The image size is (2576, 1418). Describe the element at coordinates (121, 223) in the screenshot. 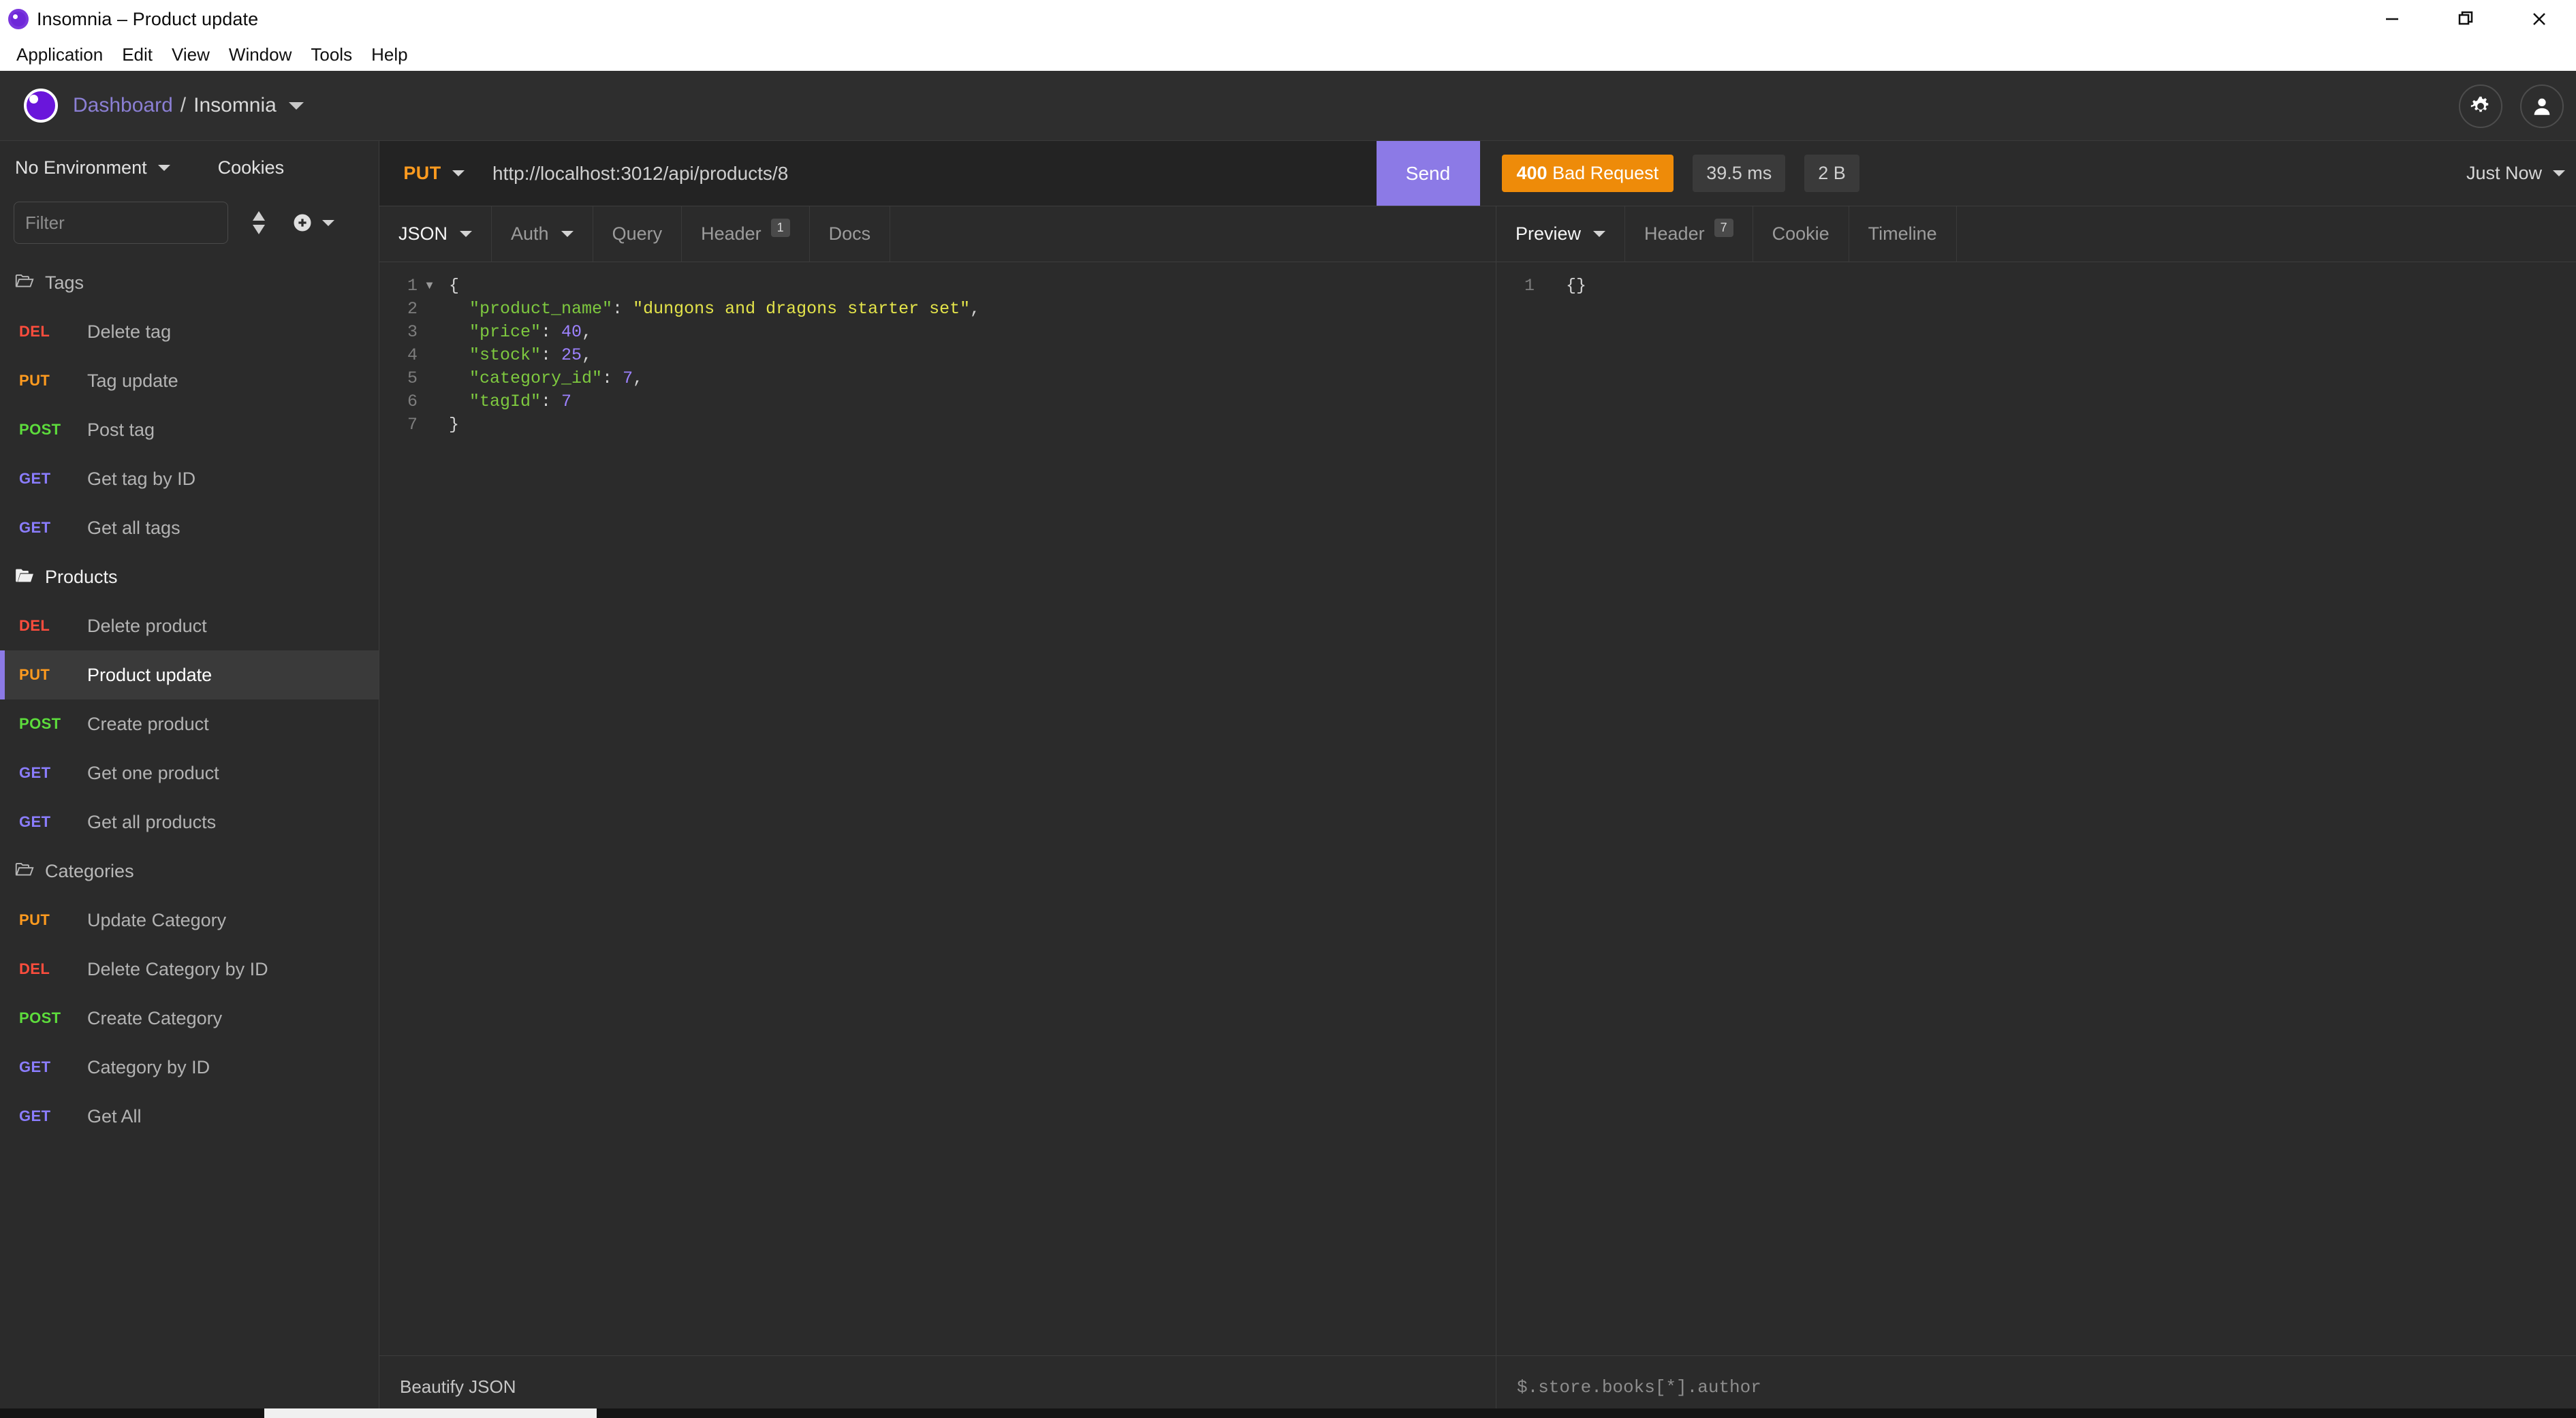

I see `search-input` at that location.